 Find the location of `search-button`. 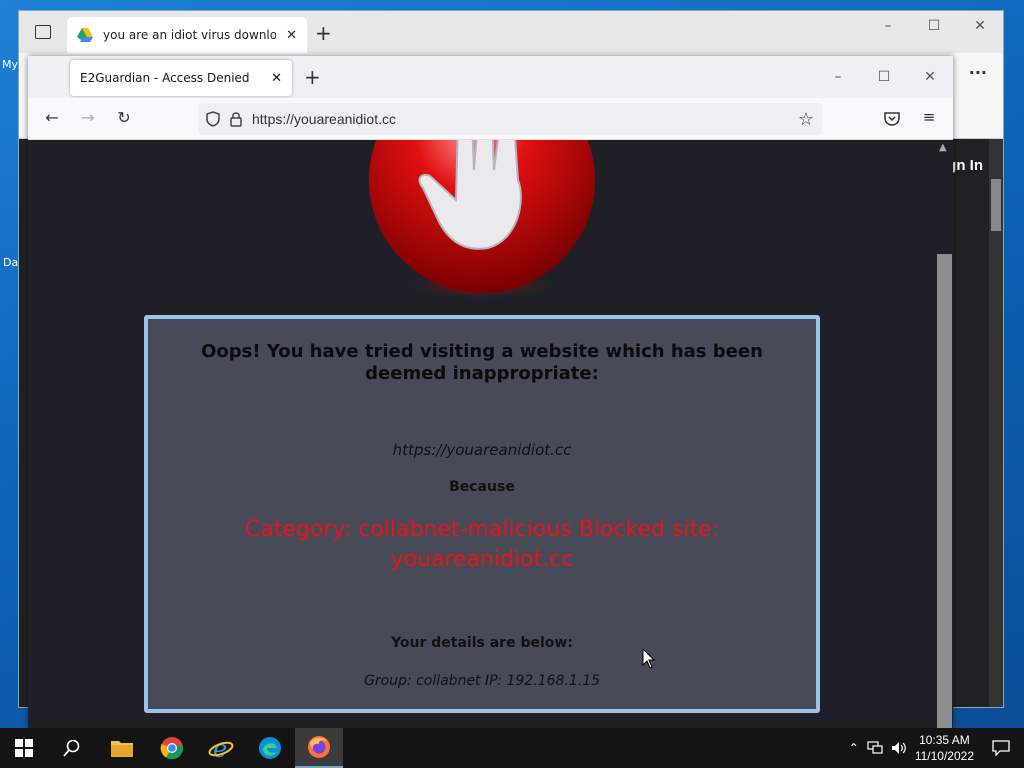

search-button is located at coordinates (72, 748).